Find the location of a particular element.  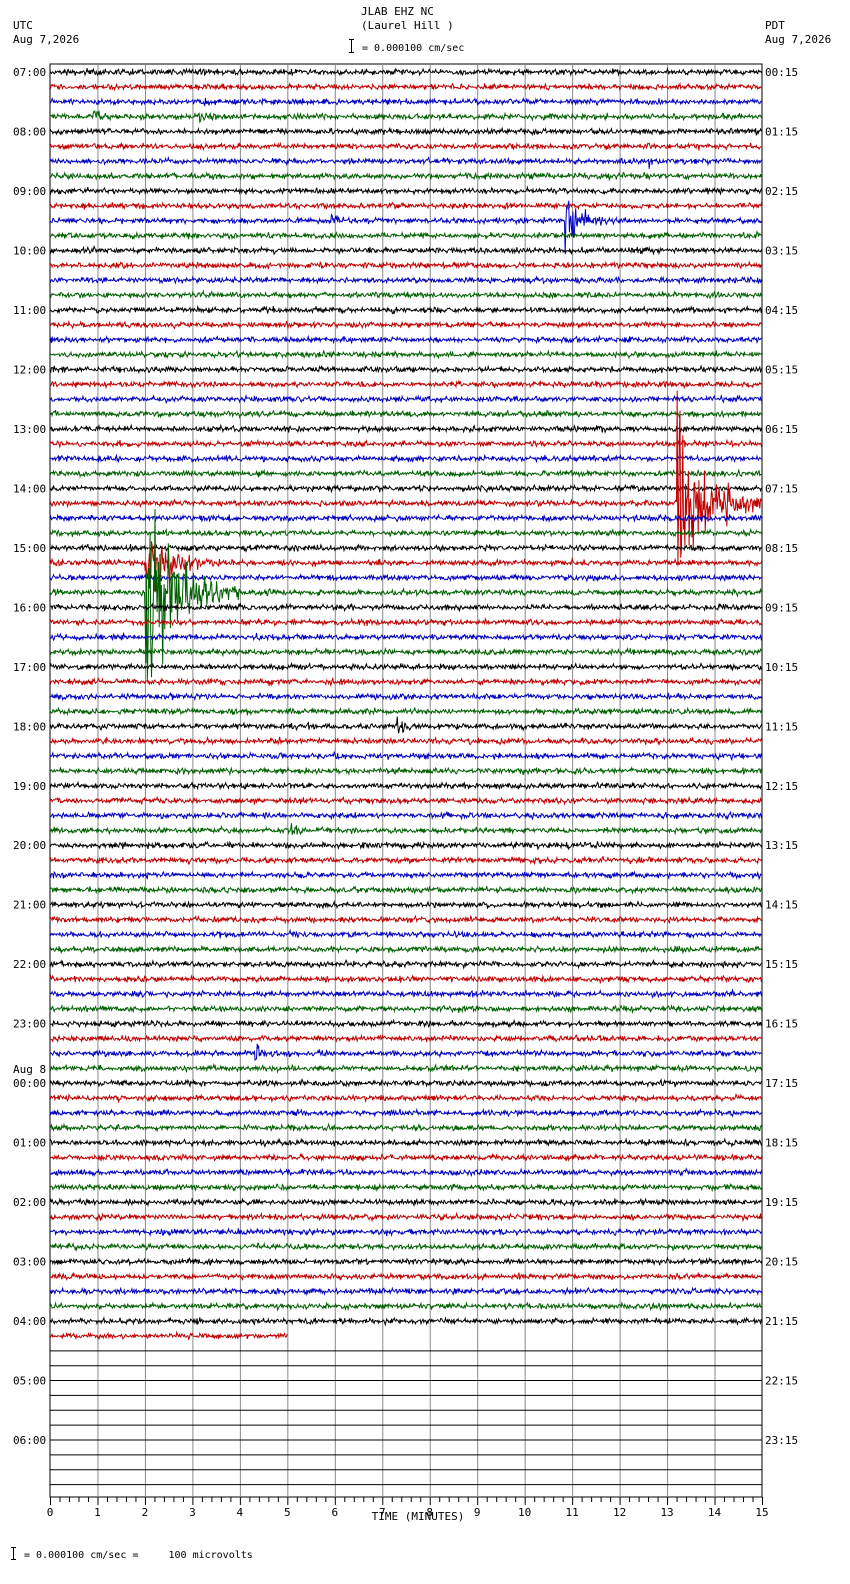

time-label-utc: 09:00 is located at coordinates (29, 191).